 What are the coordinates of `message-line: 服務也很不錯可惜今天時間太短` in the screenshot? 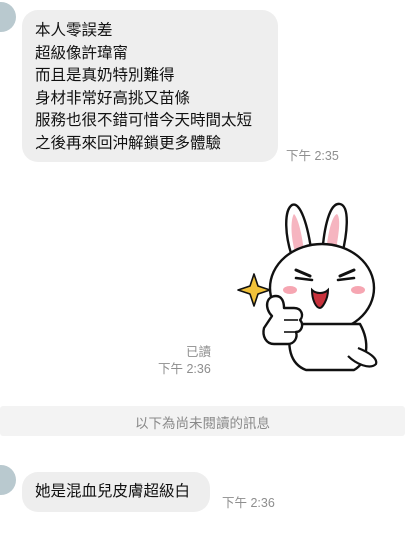 It's located at (144, 120).